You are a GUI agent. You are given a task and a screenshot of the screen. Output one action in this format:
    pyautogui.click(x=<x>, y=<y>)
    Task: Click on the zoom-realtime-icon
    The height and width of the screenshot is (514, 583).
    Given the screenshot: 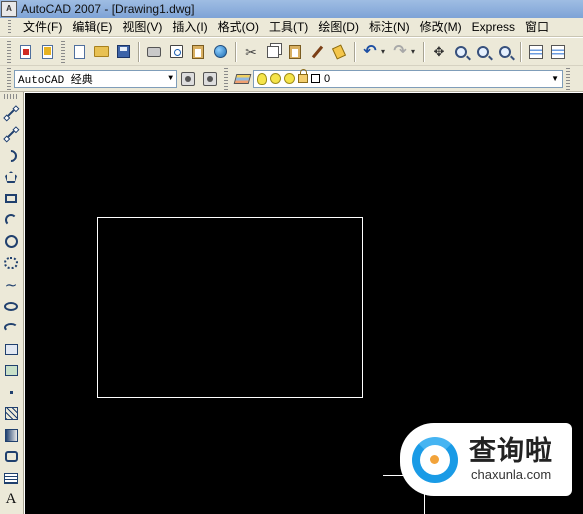 What is the action you would take?
    pyautogui.click(x=461, y=52)
    